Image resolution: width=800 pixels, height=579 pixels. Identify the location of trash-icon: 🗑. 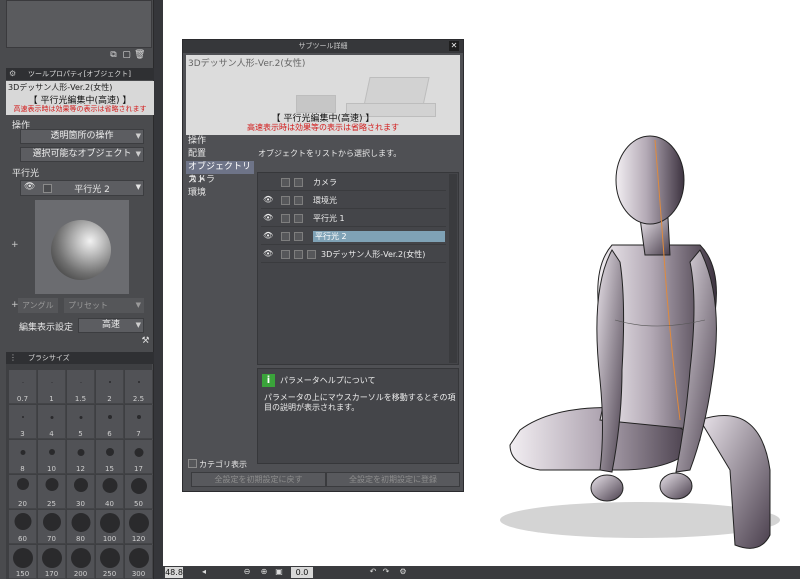
(139, 55).